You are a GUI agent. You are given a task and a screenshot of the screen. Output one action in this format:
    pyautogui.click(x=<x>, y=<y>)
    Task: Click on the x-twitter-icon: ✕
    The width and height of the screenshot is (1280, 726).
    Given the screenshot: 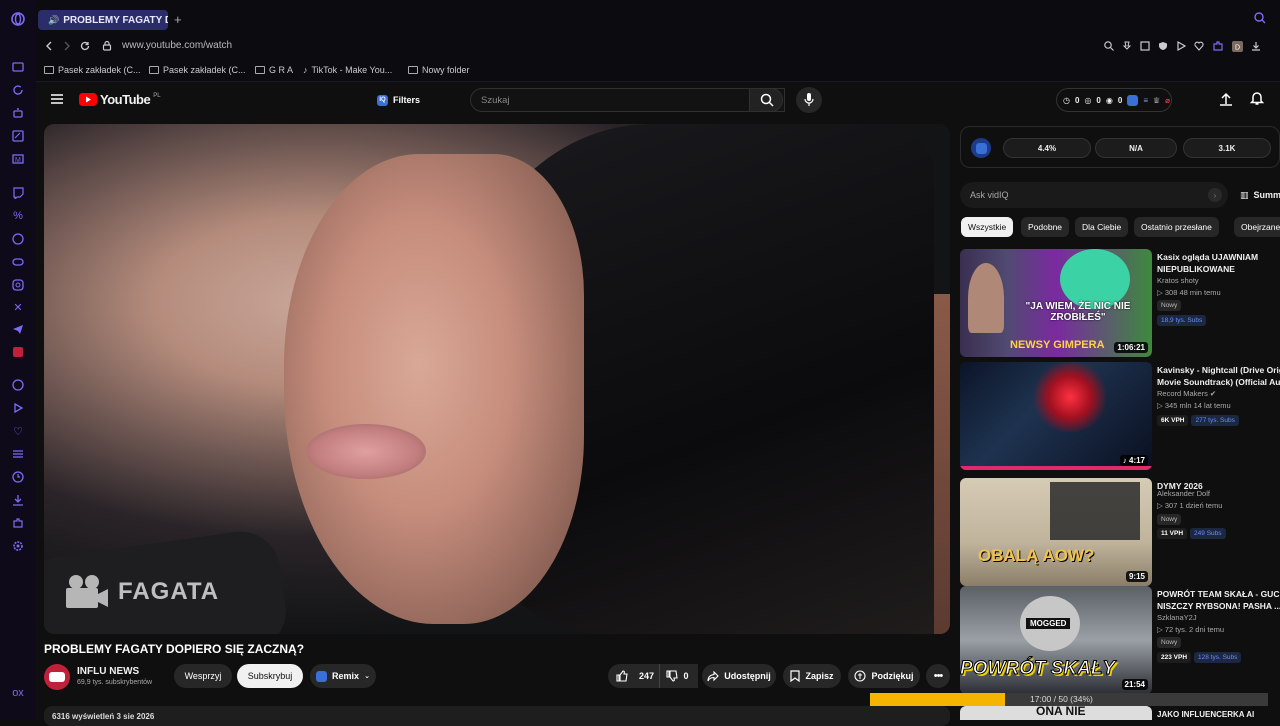 What is the action you would take?
    pyautogui.click(x=18, y=307)
    